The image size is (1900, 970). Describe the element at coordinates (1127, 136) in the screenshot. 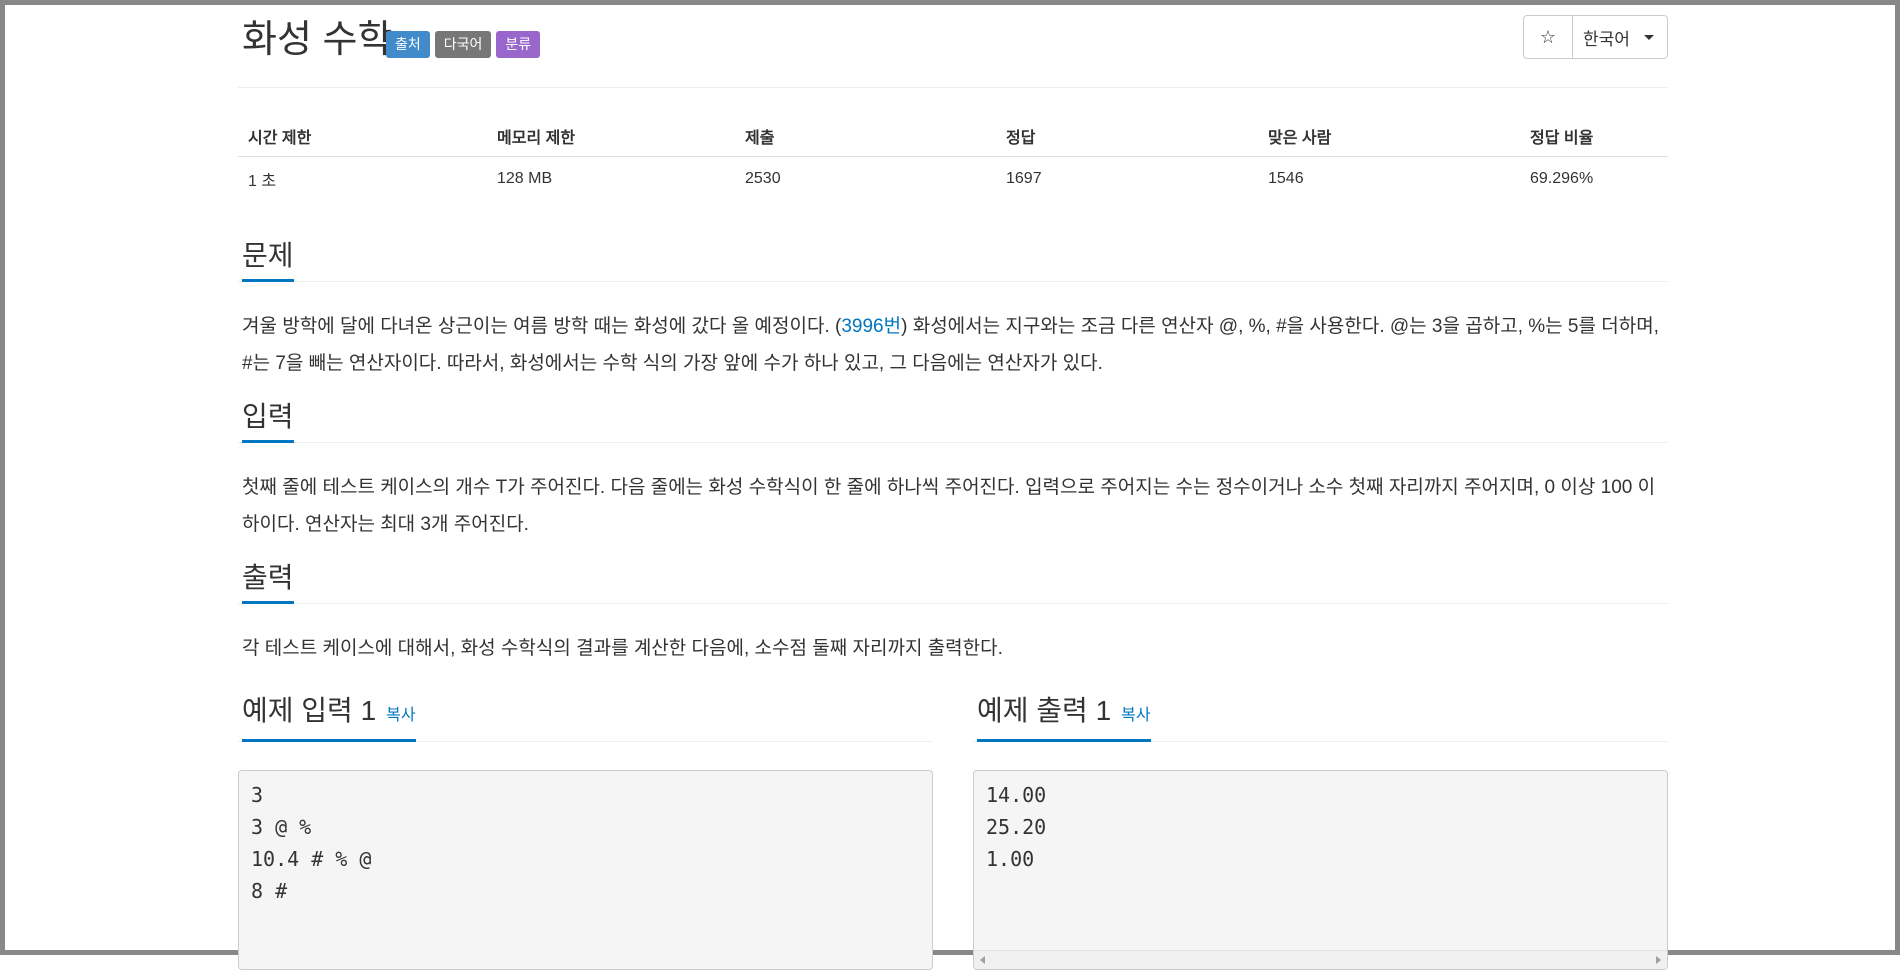

I see `stats-header-accepted: 정답` at that location.